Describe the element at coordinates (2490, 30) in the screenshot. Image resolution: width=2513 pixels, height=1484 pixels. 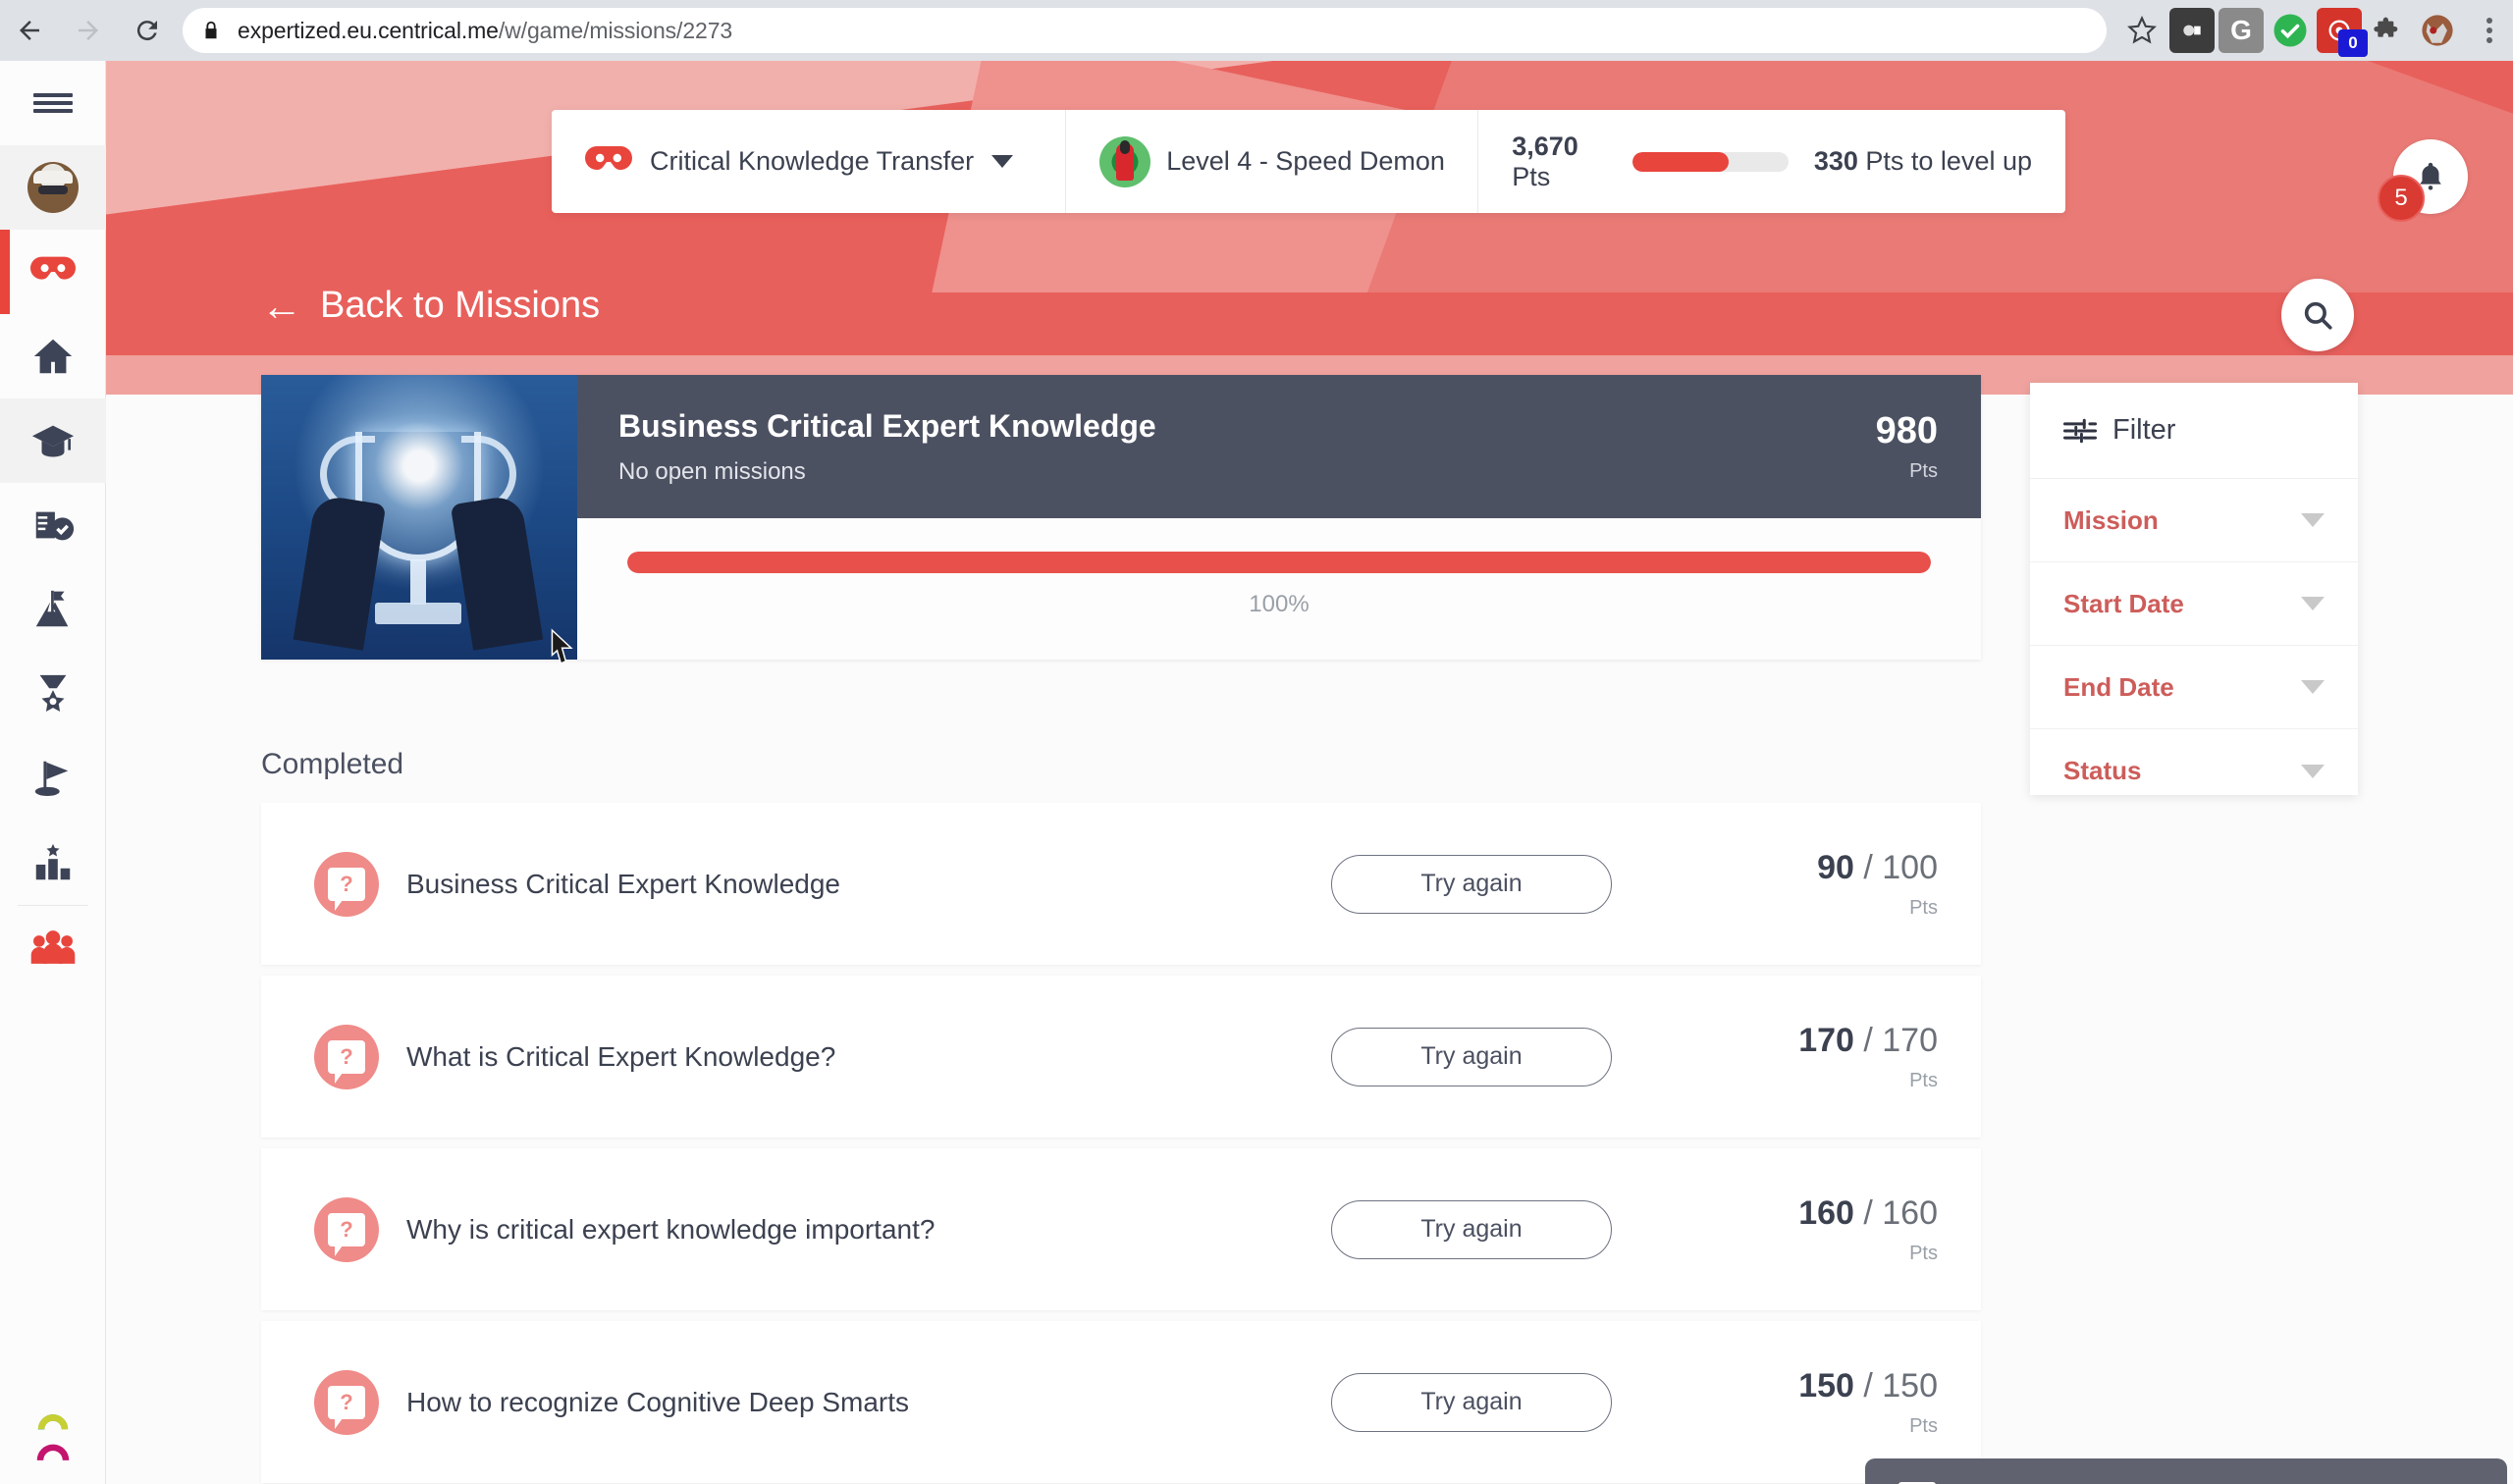
I see `kebab-menu-icon` at that location.